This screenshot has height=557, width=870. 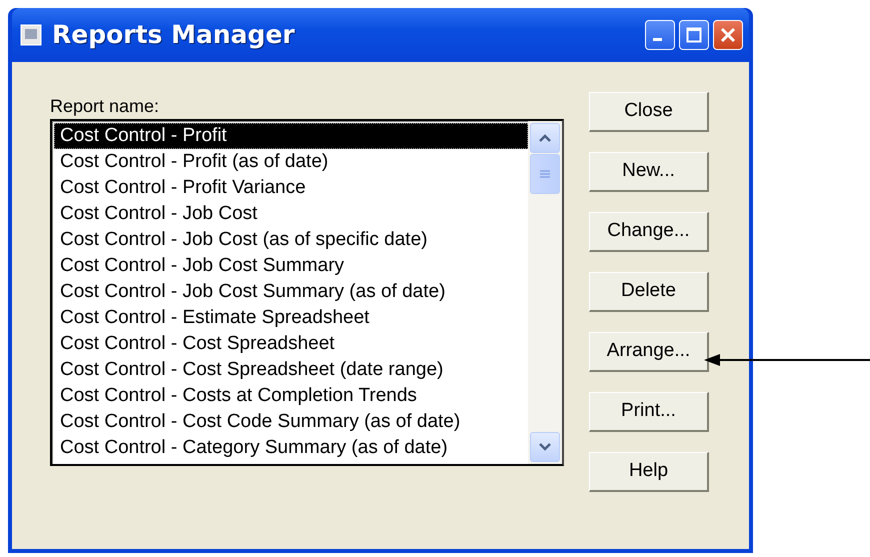 What do you see at coordinates (291, 370) in the screenshot?
I see `list-item: Cost Control - Cost Spreadsheet (date range)` at bounding box center [291, 370].